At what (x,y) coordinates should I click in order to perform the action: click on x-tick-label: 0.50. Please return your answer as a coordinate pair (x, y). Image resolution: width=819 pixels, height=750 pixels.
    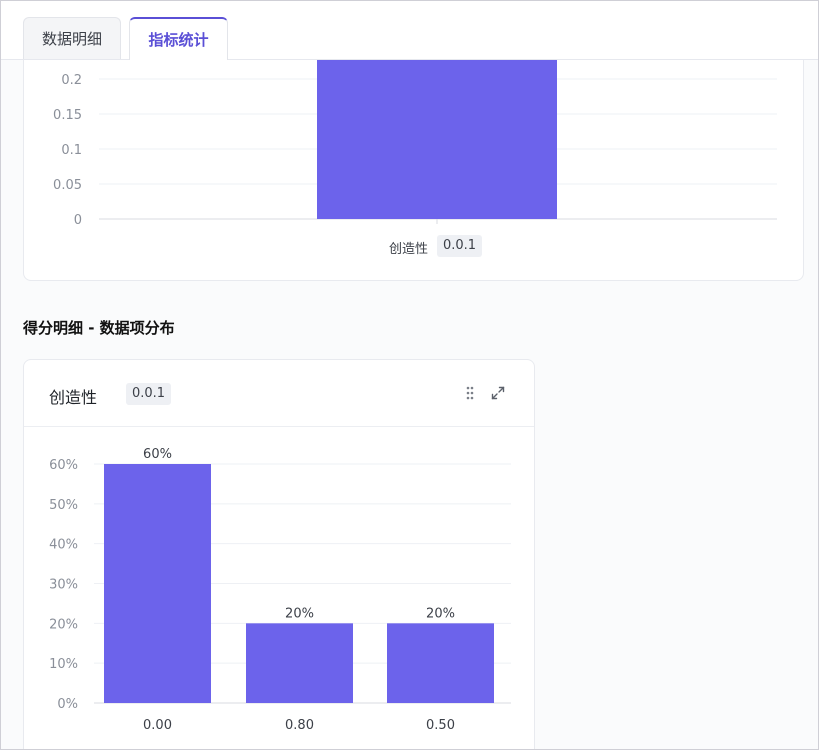
    Looking at the image, I should click on (440, 725).